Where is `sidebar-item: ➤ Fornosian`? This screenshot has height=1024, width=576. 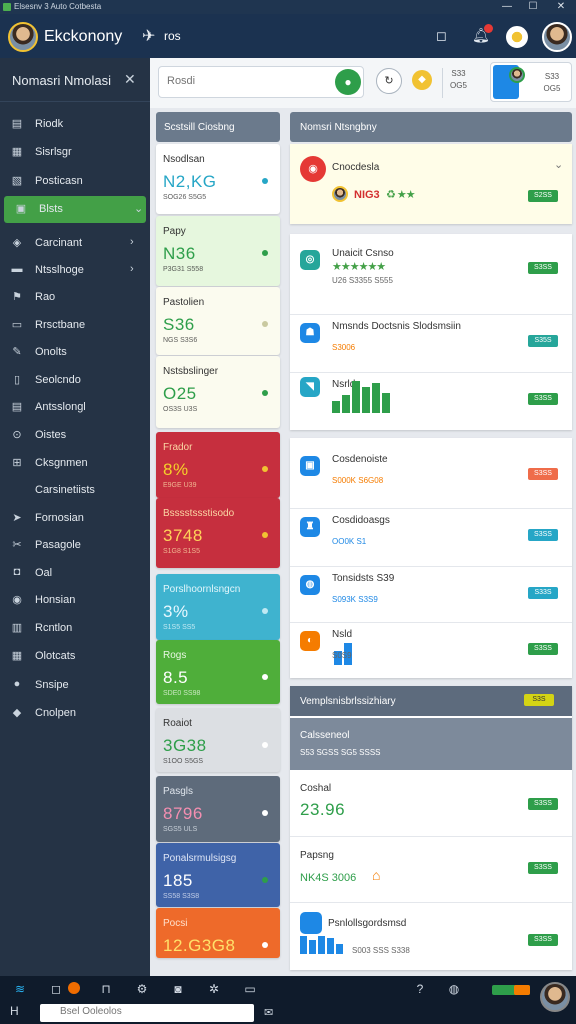
sidebar-item: ➤ Fornosian is located at coordinates (75, 518).